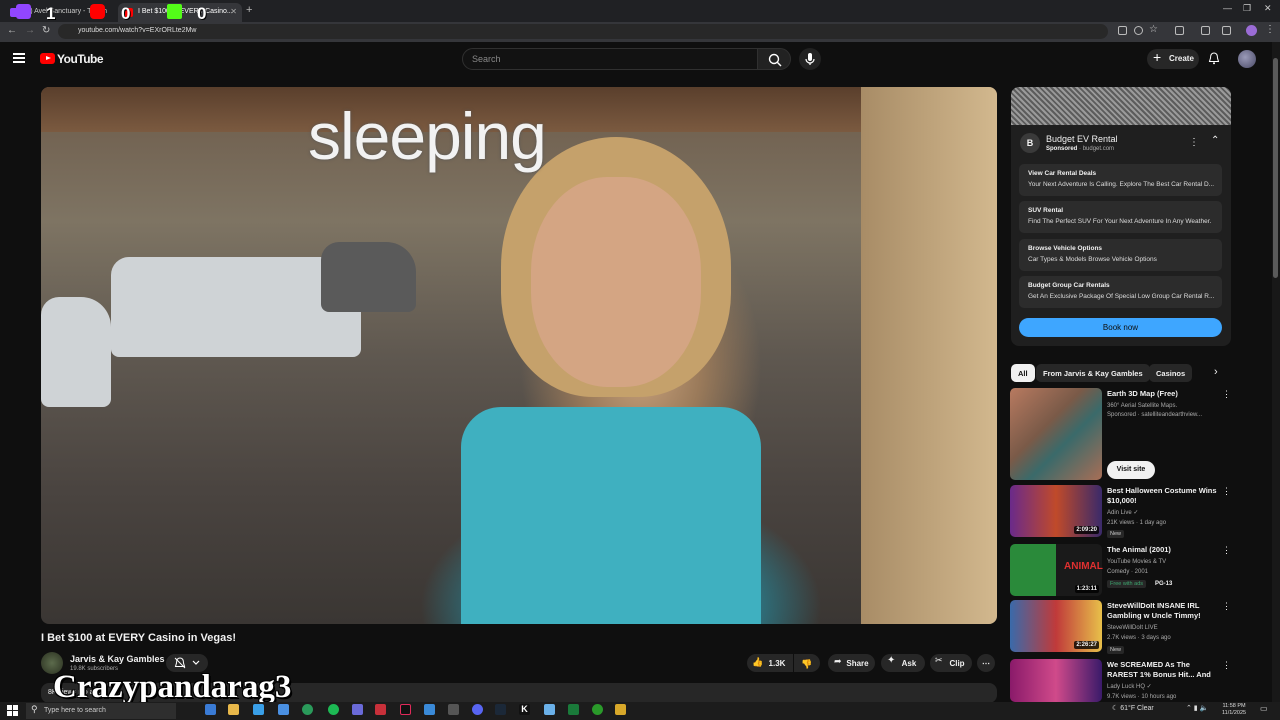  Describe the element at coordinates (1056, 680) in the screenshot. I see `rec-thumbnail` at that location.